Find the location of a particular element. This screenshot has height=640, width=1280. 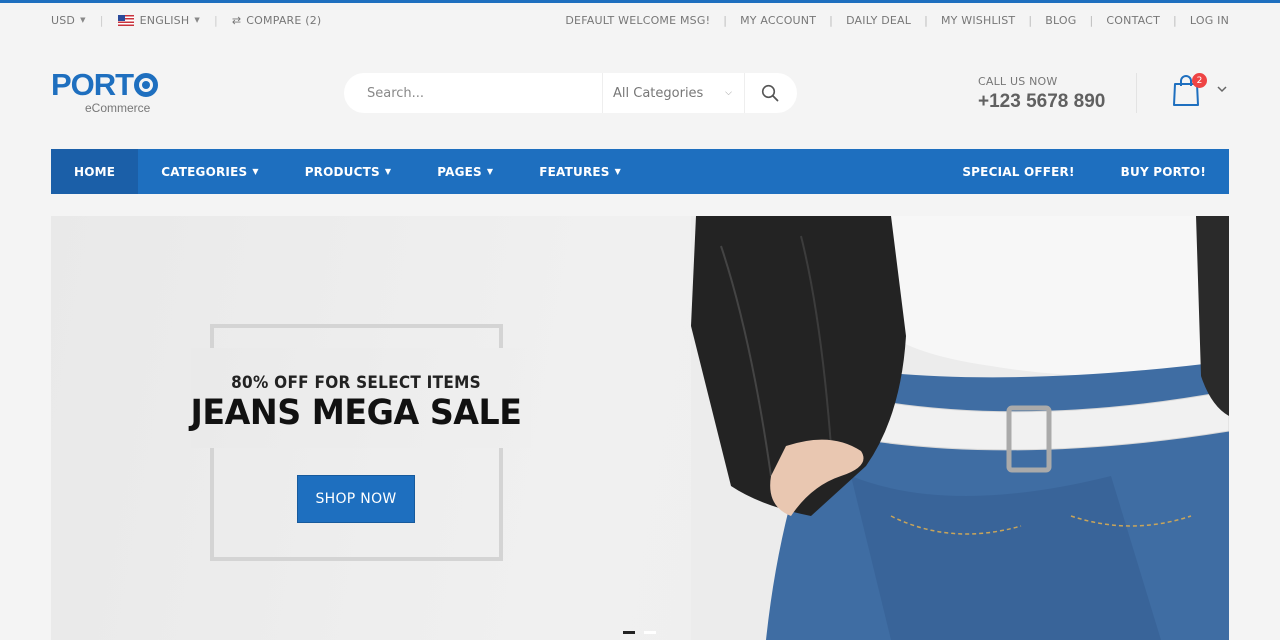

language-switcher: ENGLISH ▼ is located at coordinates (158, 20).